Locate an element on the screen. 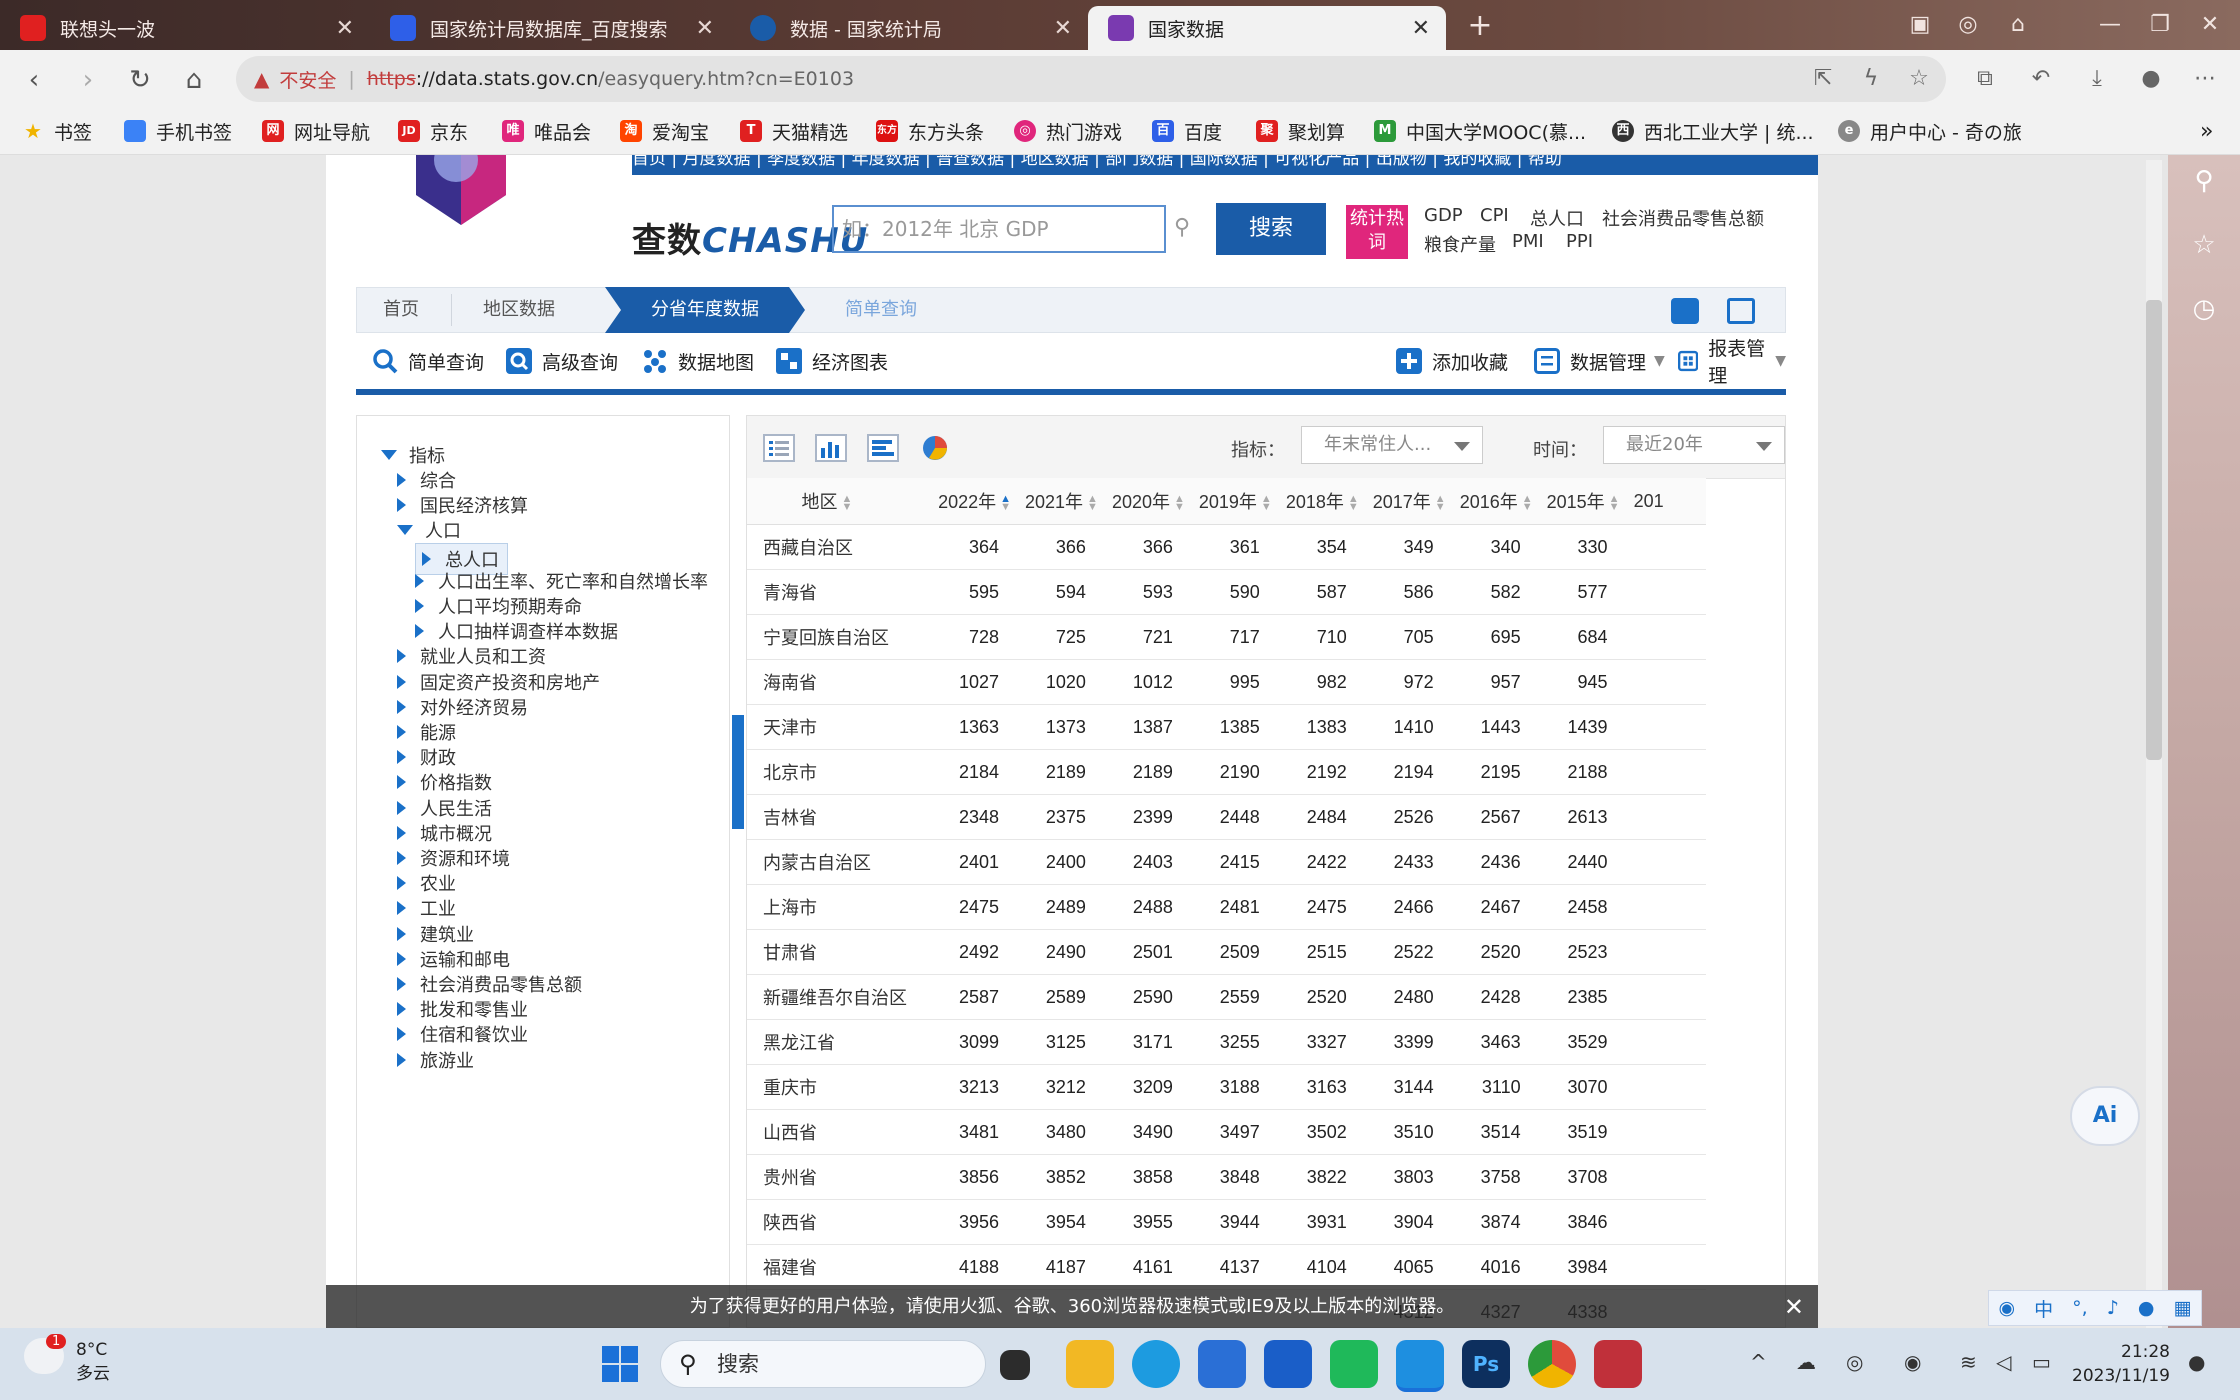  search-icon: ⚲ is located at coordinates (1182, 227).